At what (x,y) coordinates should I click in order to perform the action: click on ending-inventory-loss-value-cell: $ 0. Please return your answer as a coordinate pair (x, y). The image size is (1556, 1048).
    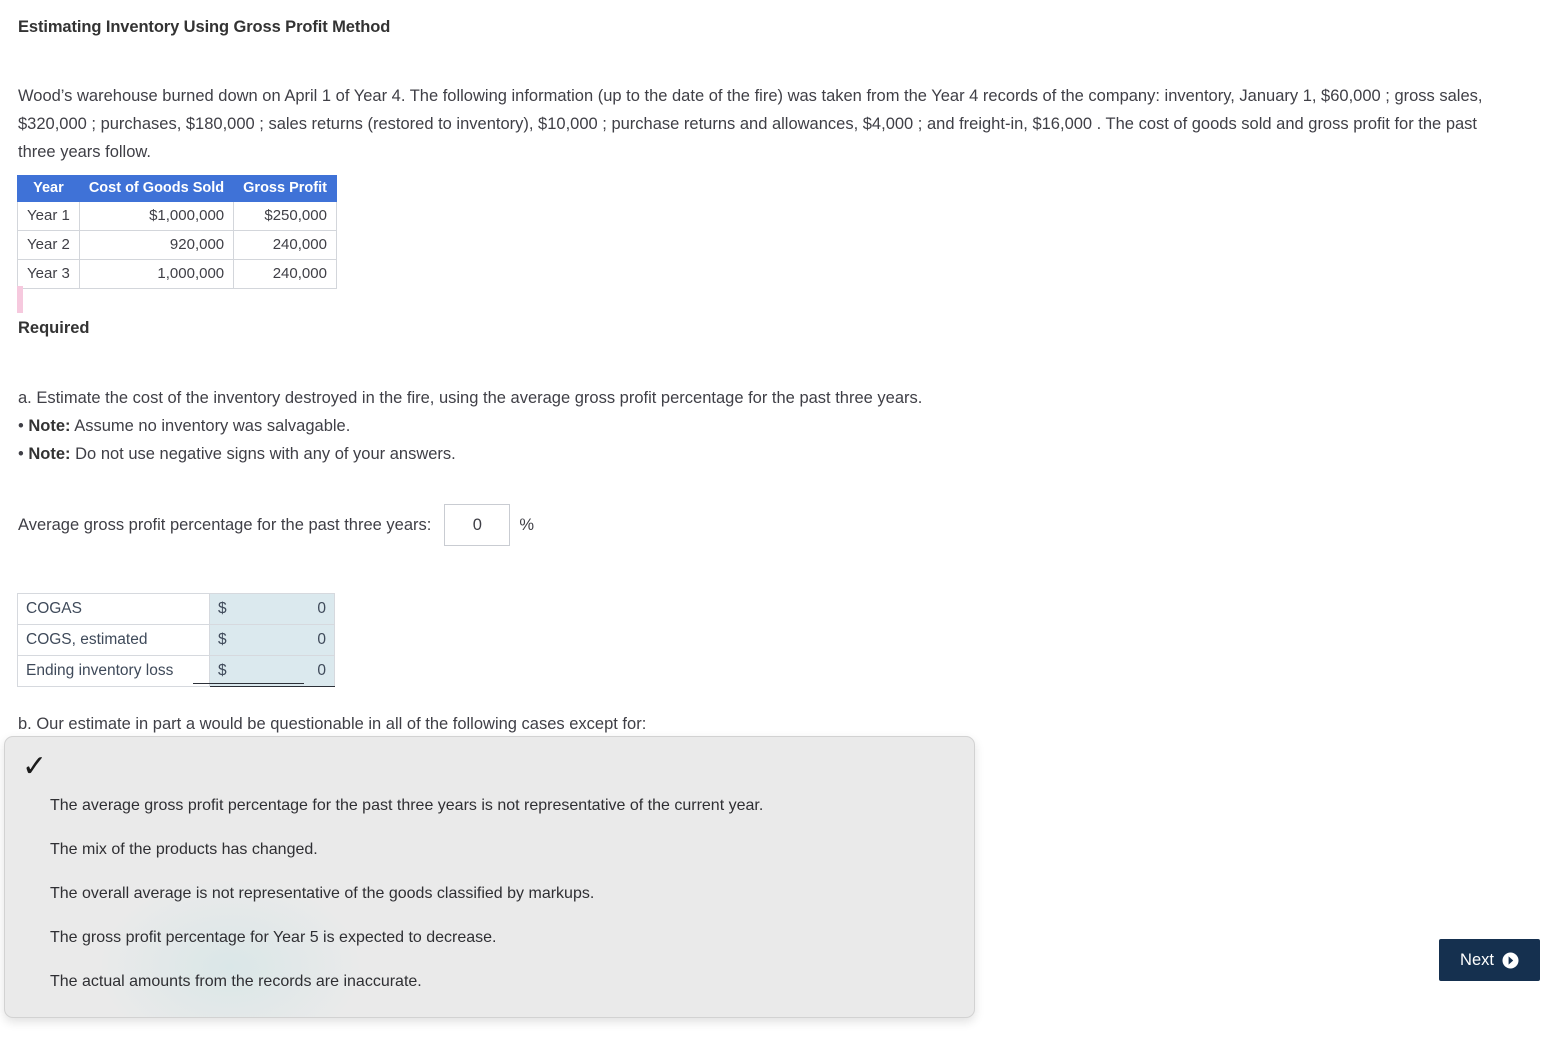
    Looking at the image, I should click on (272, 671).